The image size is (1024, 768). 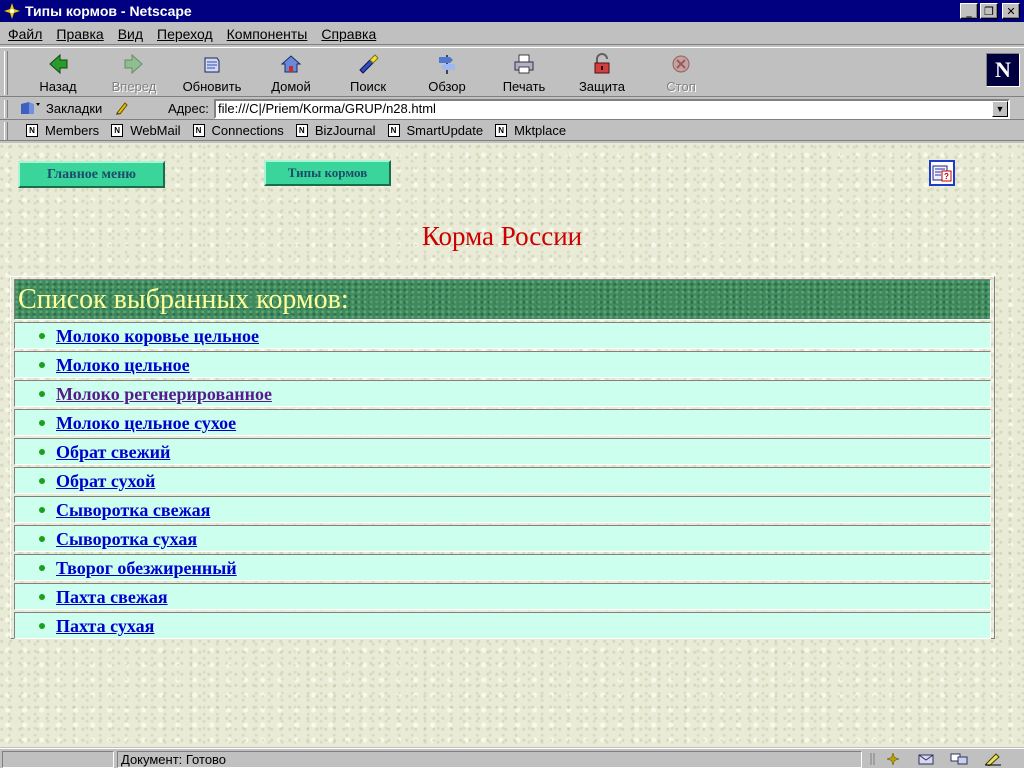 What do you see at coordinates (368, 64) in the screenshot?
I see `search-flashlight-icon` at bounding box center [368, 64].